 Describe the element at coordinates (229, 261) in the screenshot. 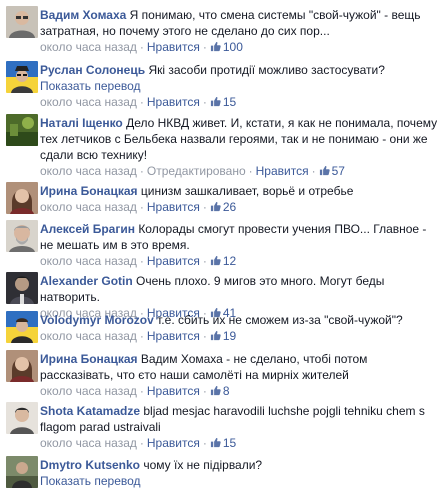

I see `like-count: 12` at that location.